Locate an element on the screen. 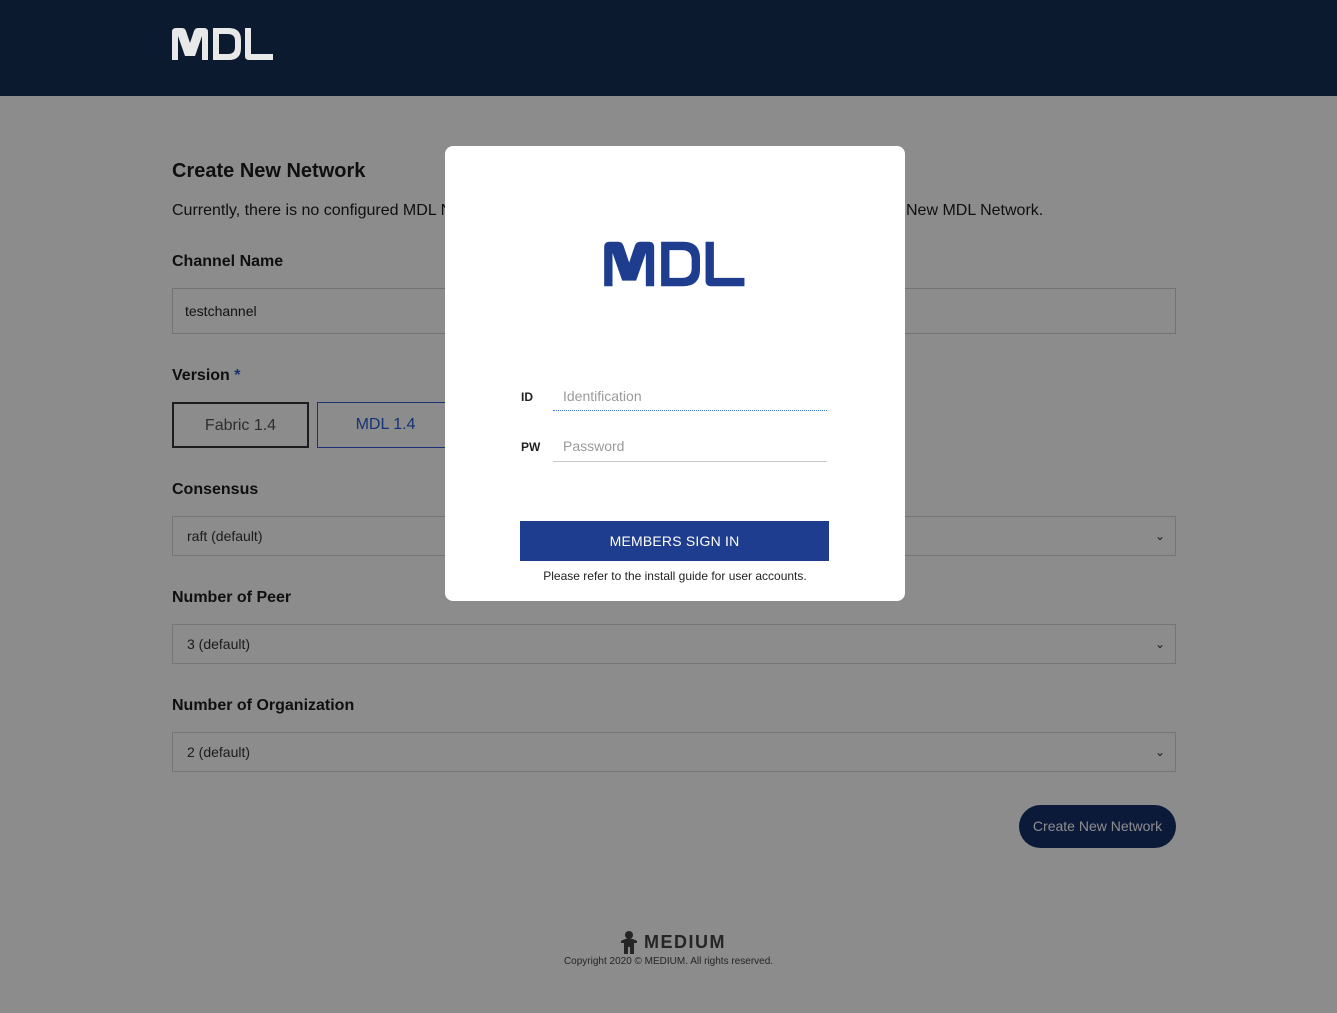 Image resolution: width=1337 pixels, height=1013 pixels. members-sign-in-button: MEMBERS SIGN IN is located at coordinates (674, 541).